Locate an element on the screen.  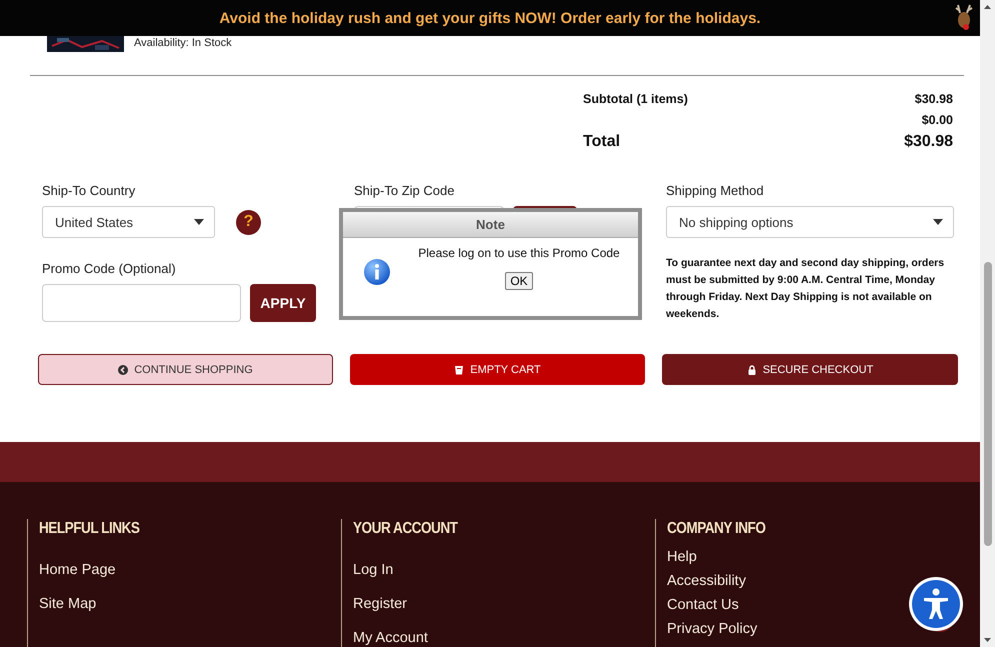
field-label: Ship-To Country is located at coordinates (89, 191).